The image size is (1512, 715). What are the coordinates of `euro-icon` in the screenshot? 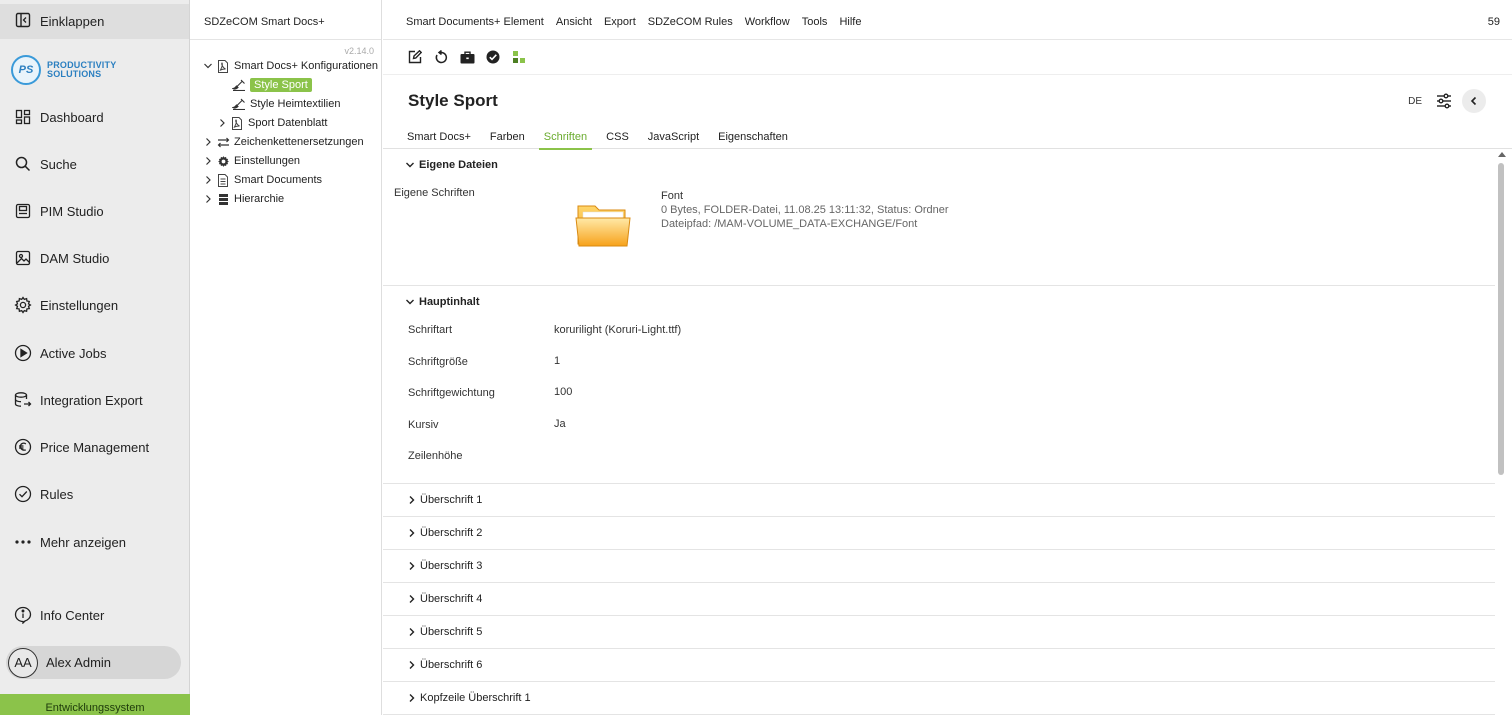 It's located at (23, 447).